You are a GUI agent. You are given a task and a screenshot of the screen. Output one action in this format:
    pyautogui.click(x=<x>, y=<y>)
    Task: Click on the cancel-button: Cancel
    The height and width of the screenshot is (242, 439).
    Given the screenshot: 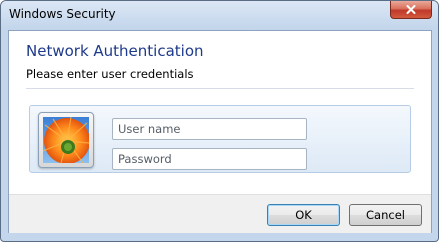 What is the action you would take?
    pyautogui.click(x=385, y=215)
    